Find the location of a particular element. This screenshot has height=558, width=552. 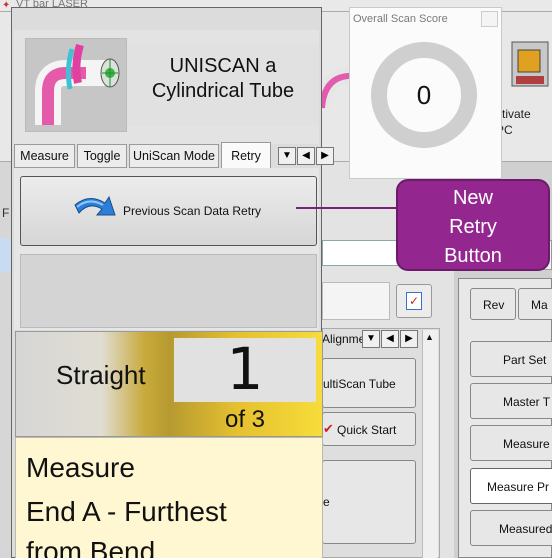

bg-machine-icon is located at coordinates (530, 64).